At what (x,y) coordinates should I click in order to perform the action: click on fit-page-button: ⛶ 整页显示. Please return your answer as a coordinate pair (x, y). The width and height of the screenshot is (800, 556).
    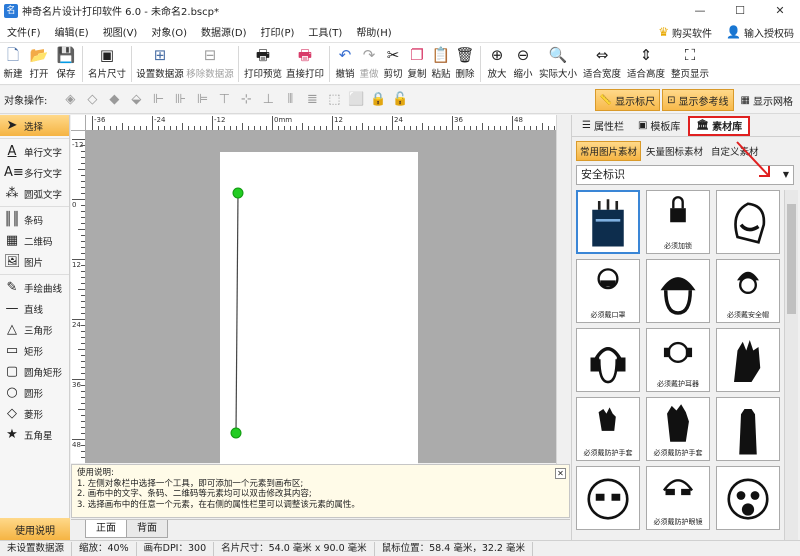
    Looking at the image, I should click on (690, 64).